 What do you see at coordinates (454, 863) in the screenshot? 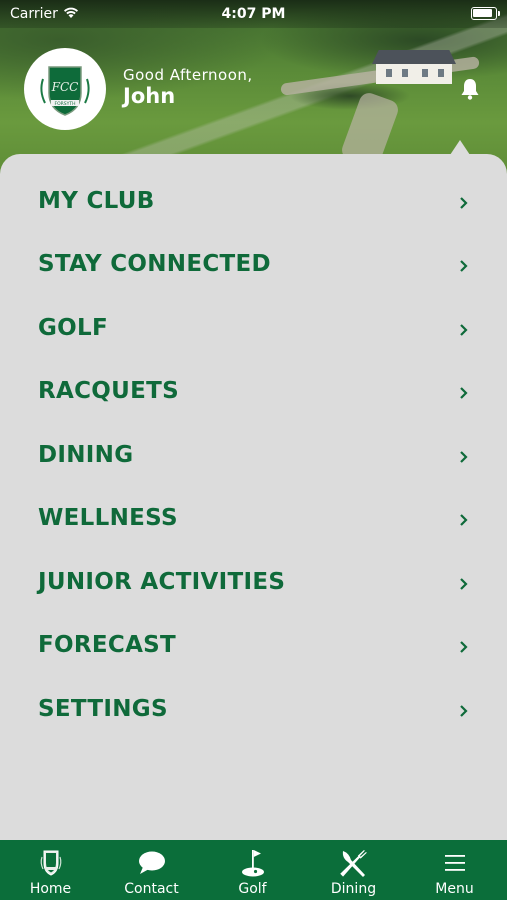
I see `hamburger-menu-icon` at bounding box center [454, 863].